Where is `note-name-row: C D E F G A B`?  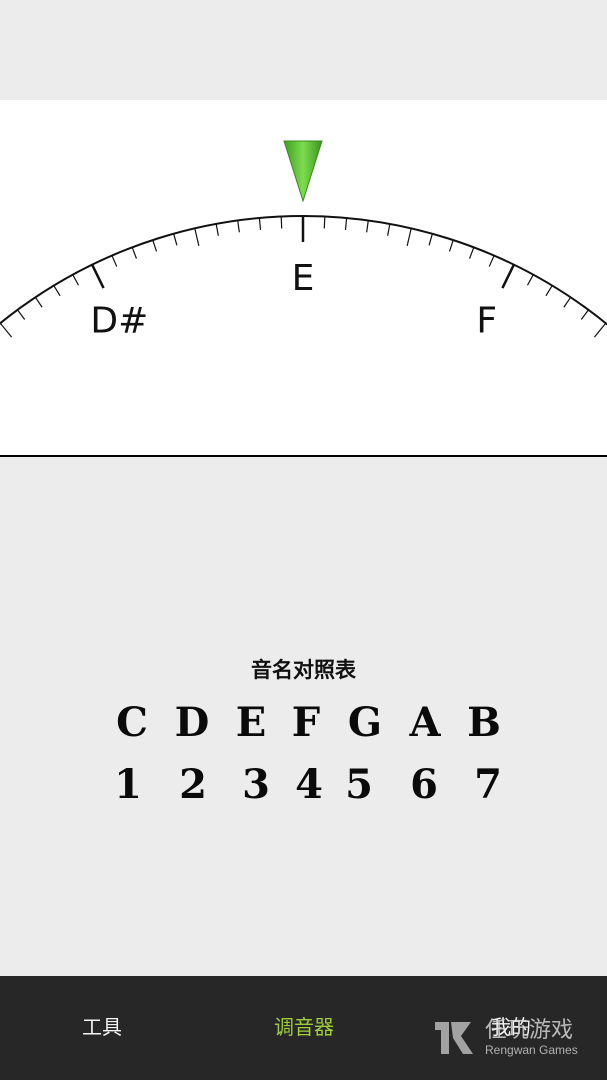
note-name-row: C D E F G A B is located at coordinates (303, 723).